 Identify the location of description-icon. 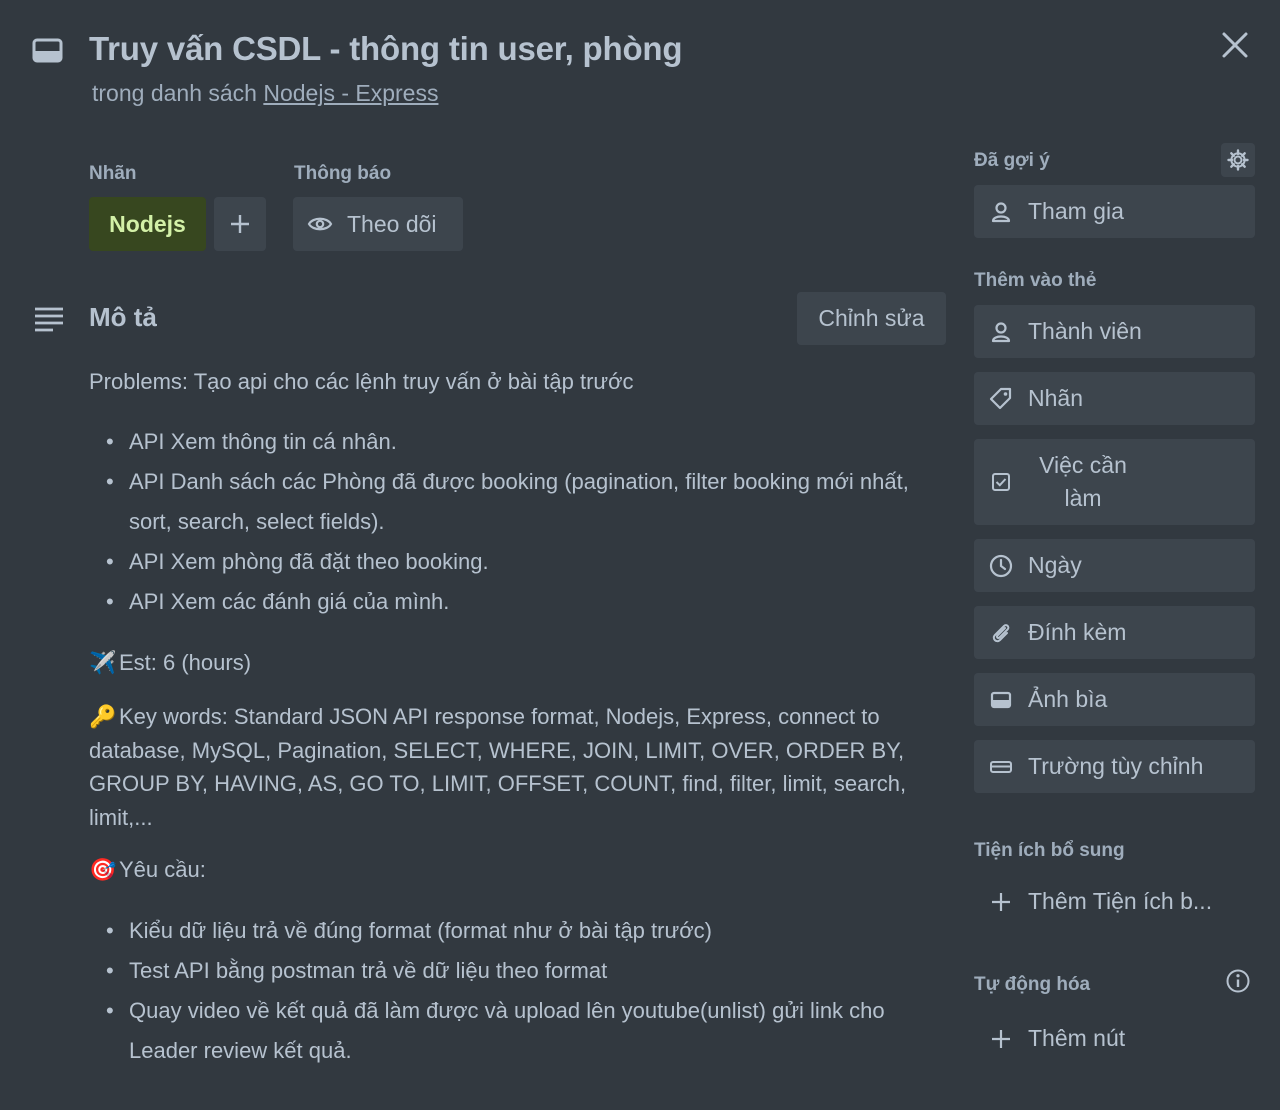
(49, 319).